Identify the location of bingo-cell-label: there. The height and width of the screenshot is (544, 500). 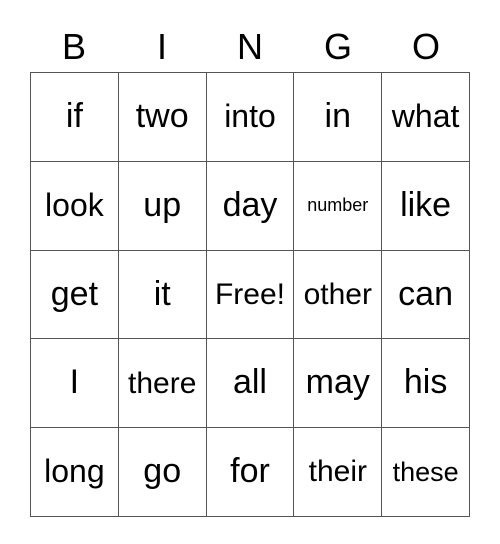
(162, 383).